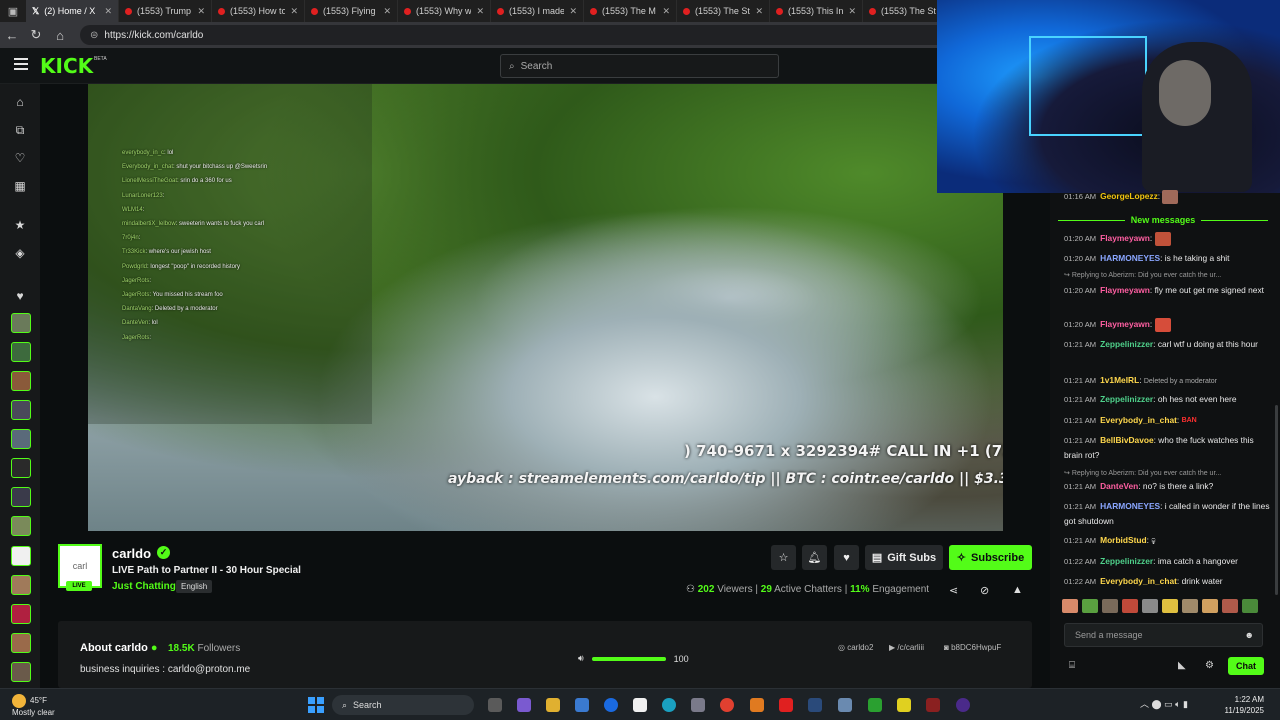 This screenshot has height=720, width=1280. I want to click on follow-button: ♥, so click(846, 557).